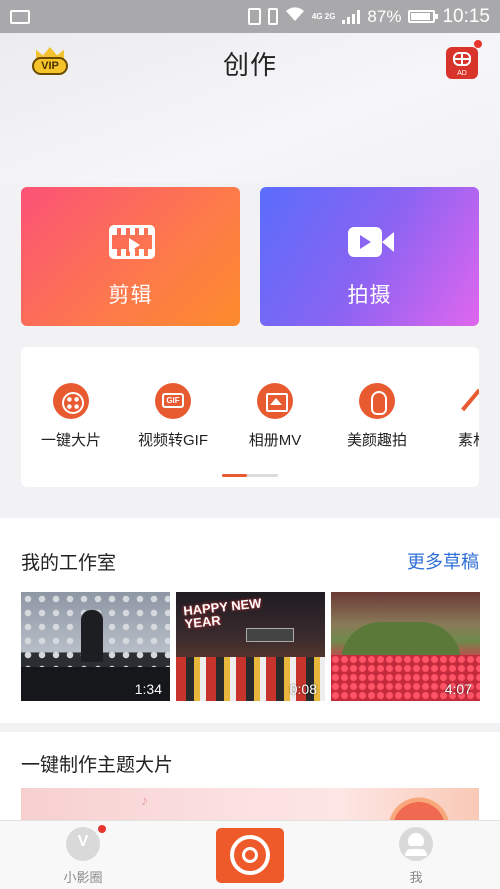  What do you see at coordinates (95, 646) in the screenshot?
I see `draft-thumbnail: 1:34` at bounding box center [95, 646].